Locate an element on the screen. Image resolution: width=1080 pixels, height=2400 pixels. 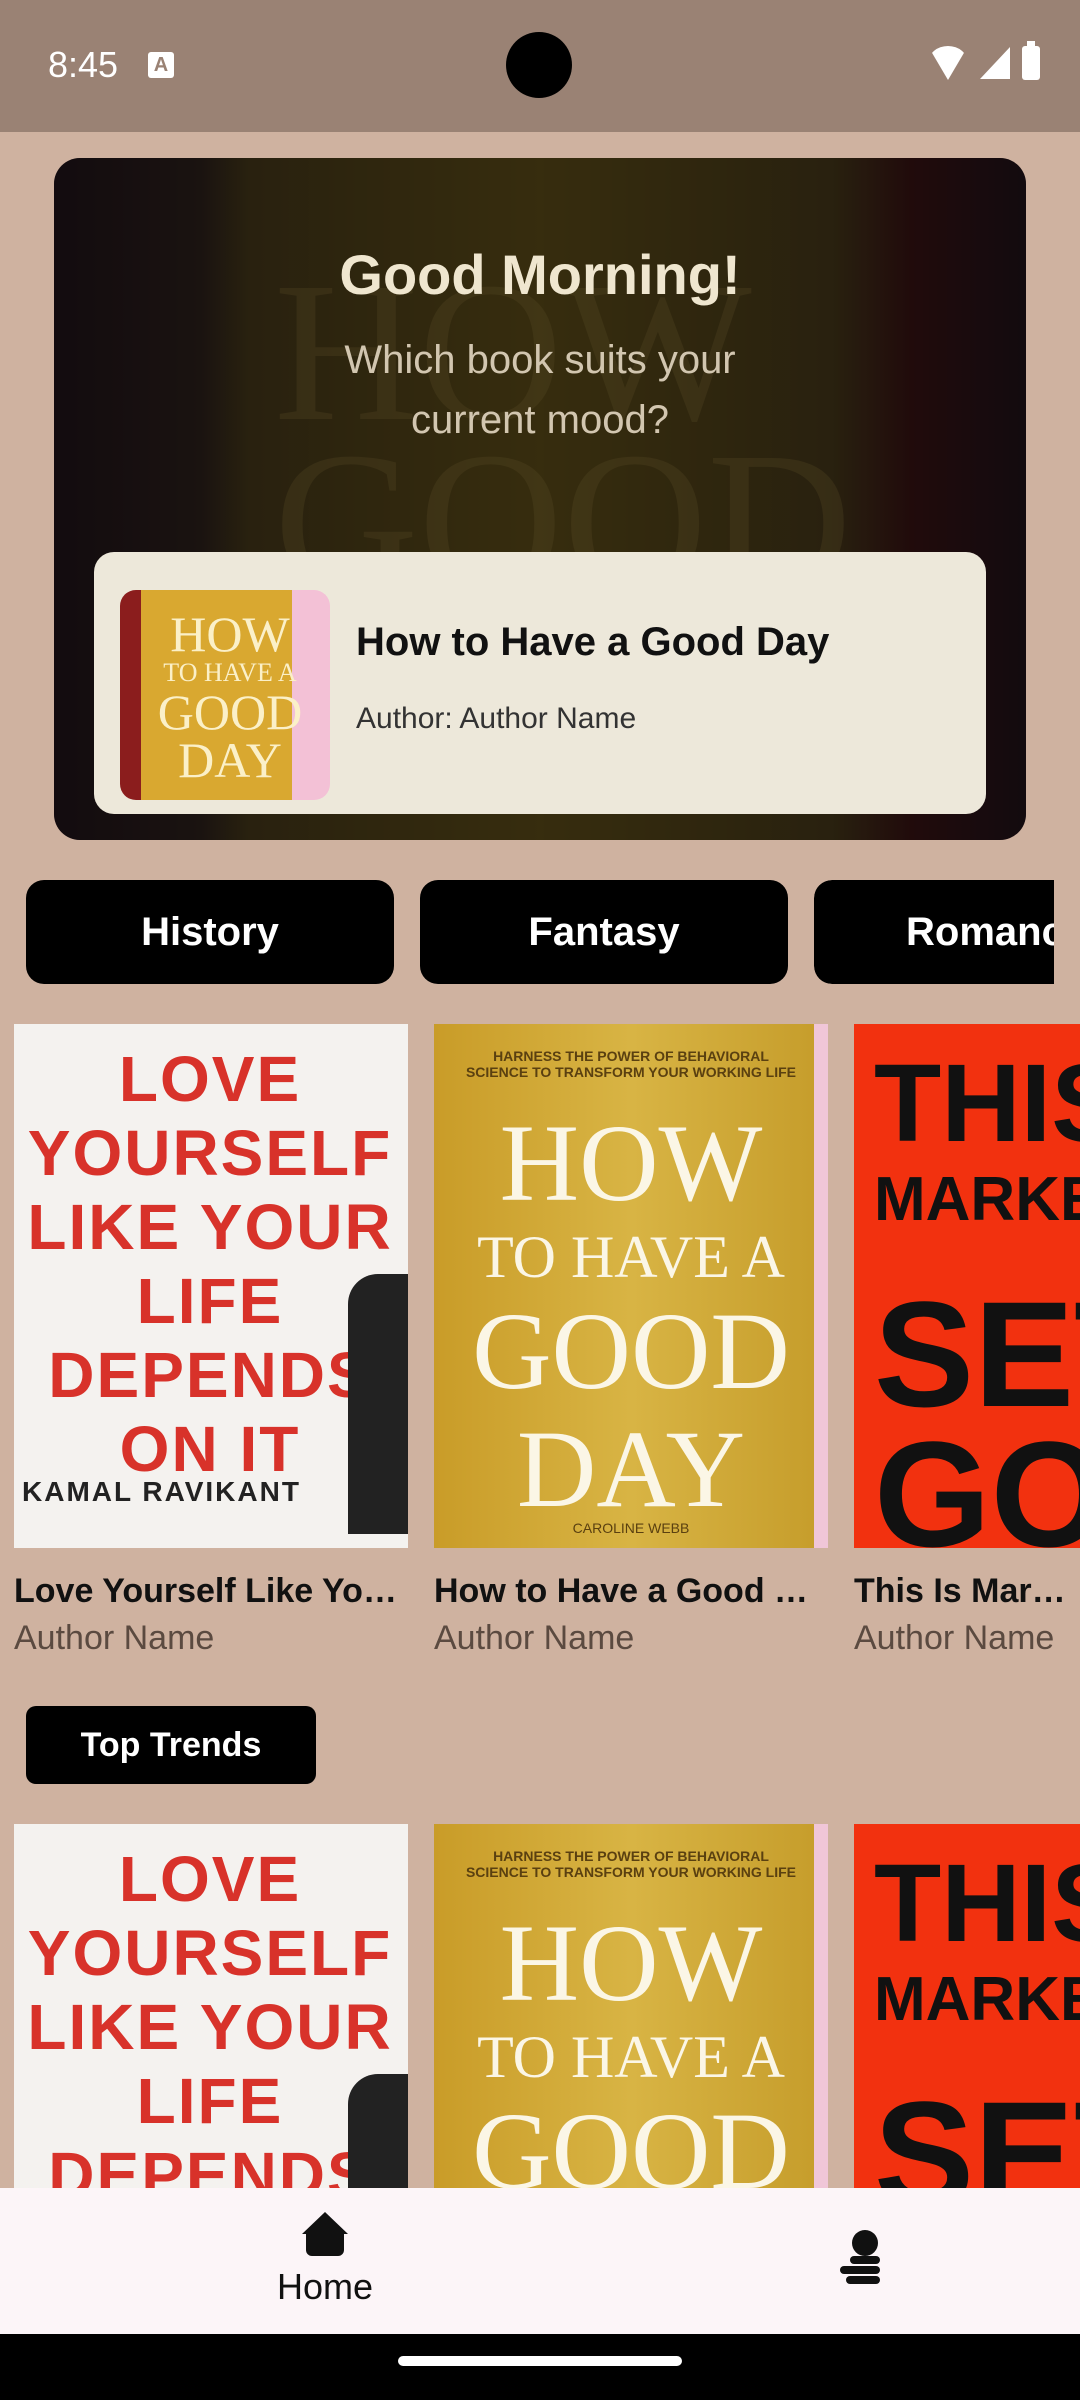
keyboard-notification-icon: A is located at coordinates (161, 65).